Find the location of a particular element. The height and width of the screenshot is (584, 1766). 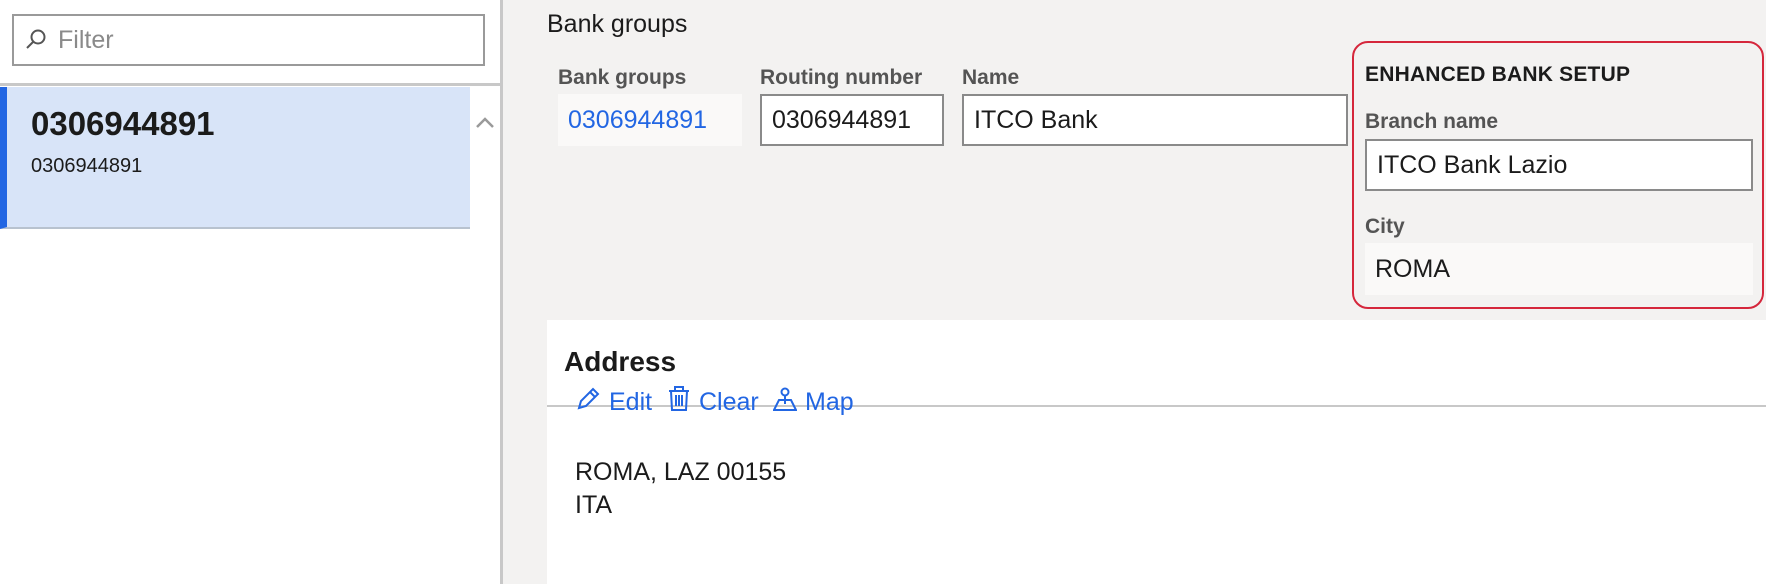

address-line-1: ROMA, LAZ 00155 is located at coordinates (681, 472).